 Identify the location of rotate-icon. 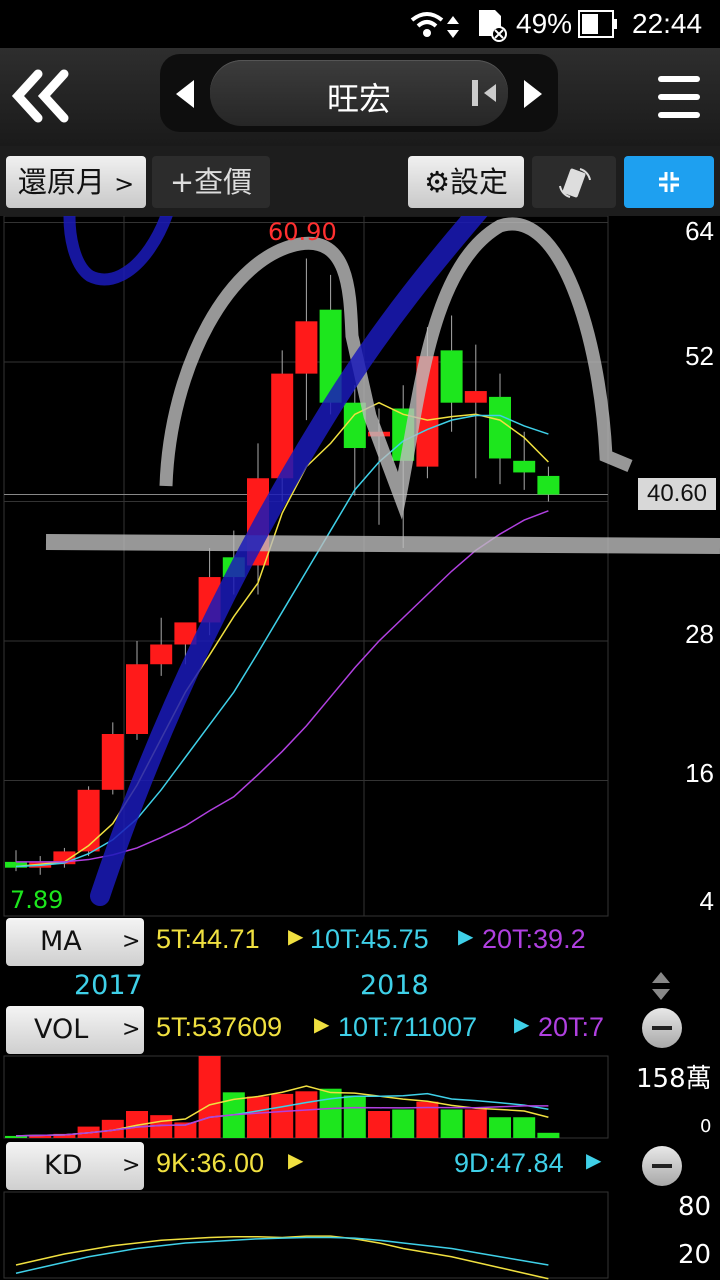
(575, 183).